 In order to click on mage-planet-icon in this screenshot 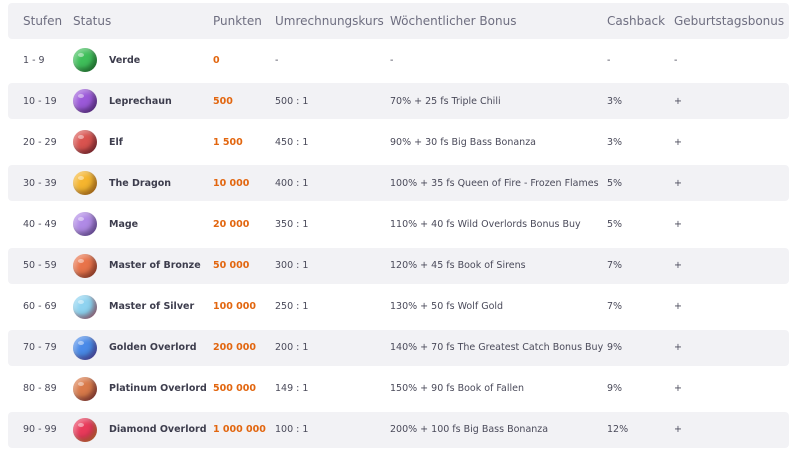, I will do `click(85, 224)`.